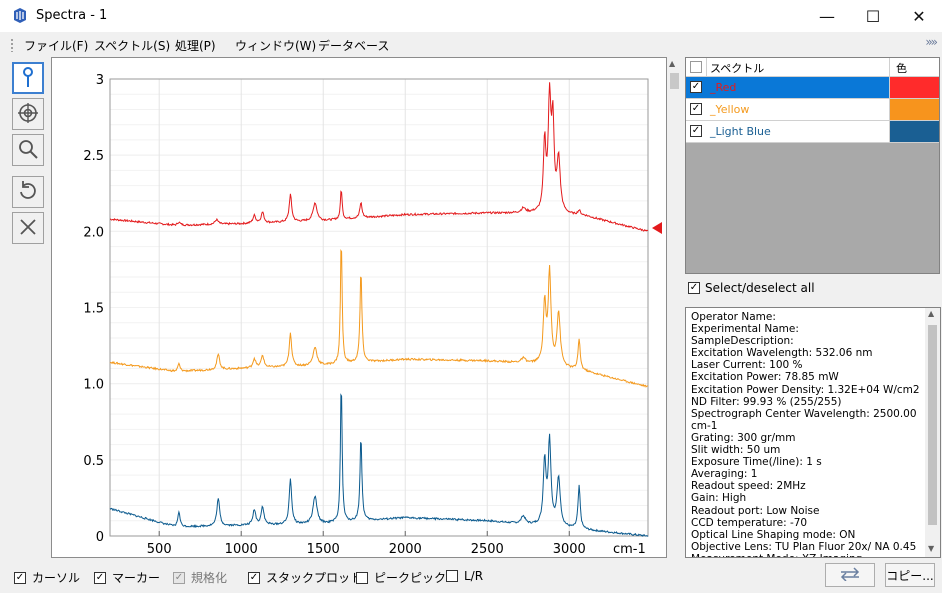 This screenshot has height=593, width=942. What do you see at coordinates (209, 578) in the screenshot?
I see `option-normalize-label: 規格化` at bounding box center [209, 578].